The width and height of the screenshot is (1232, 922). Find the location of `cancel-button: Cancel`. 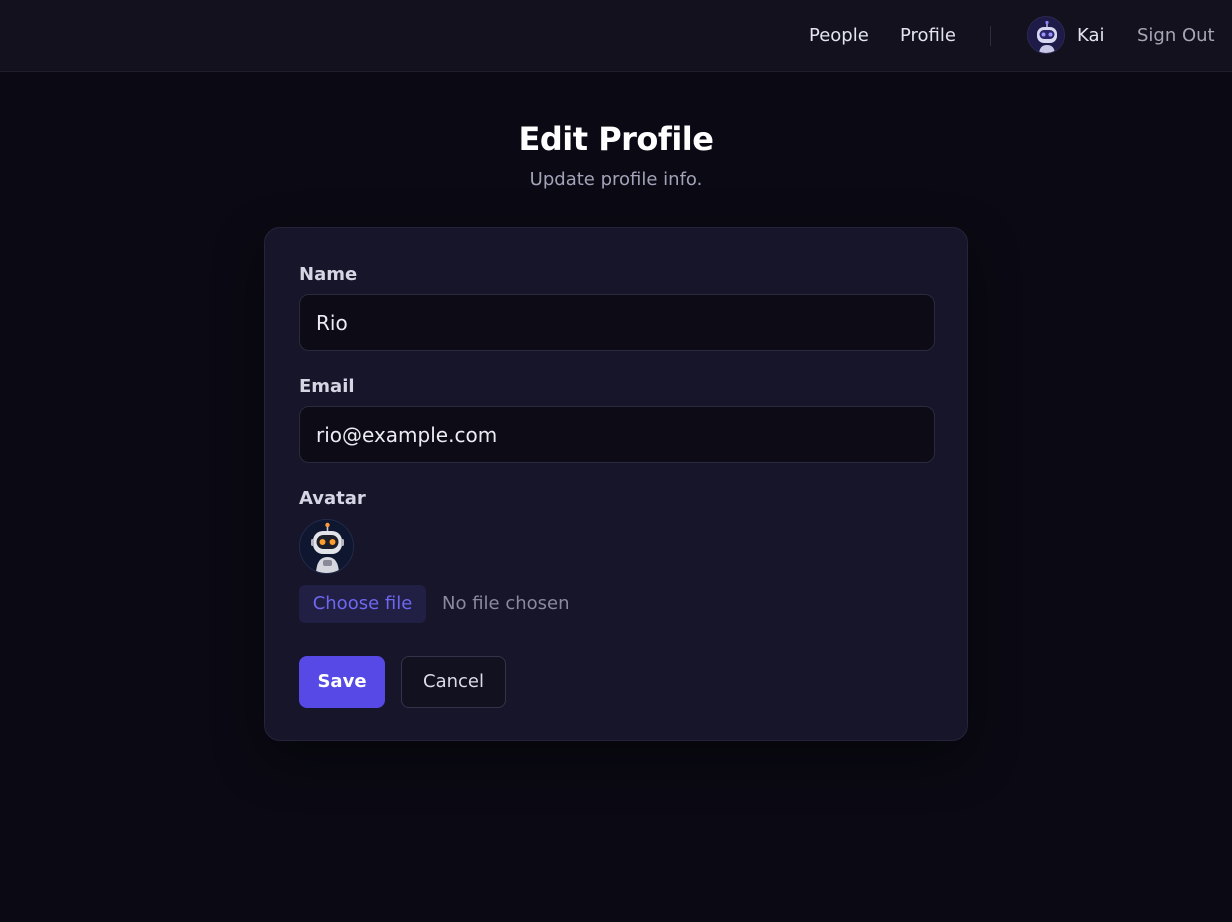

cancel-button: Cancel is located at coordinates (453, 682).